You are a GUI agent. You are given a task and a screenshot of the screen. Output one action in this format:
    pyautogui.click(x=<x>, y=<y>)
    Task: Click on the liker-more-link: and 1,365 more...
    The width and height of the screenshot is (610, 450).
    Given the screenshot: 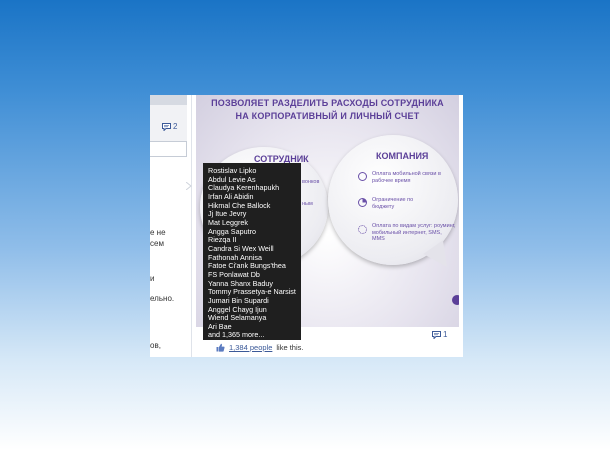 What is the action you would take?
    pyautogui.click(x=254, y=335)
    